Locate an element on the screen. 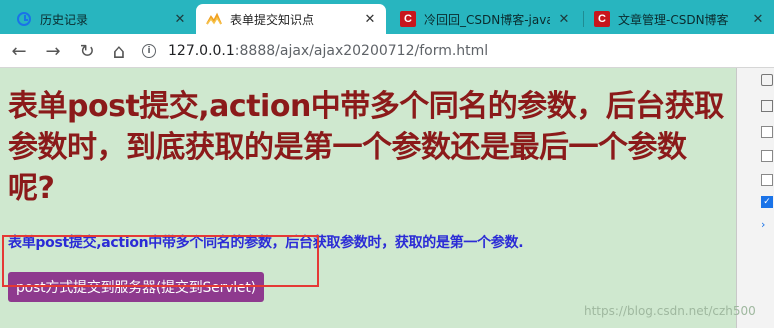 Image resolution: width=774 pixels, height=328 pixels. page-icon is located at coordinates (214, 19).